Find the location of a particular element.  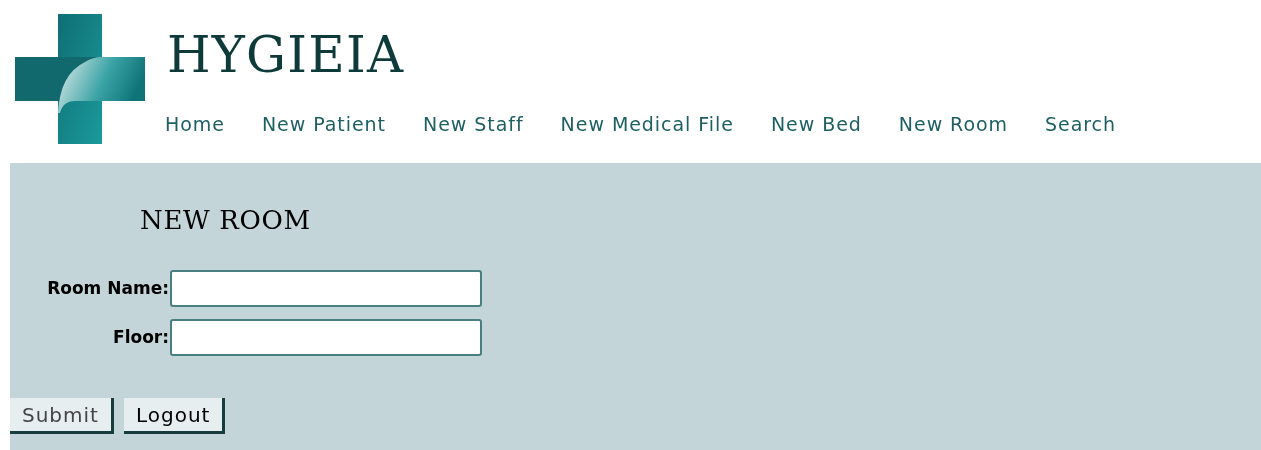

nav-link: New Bed is located at coordinates (816, 124).